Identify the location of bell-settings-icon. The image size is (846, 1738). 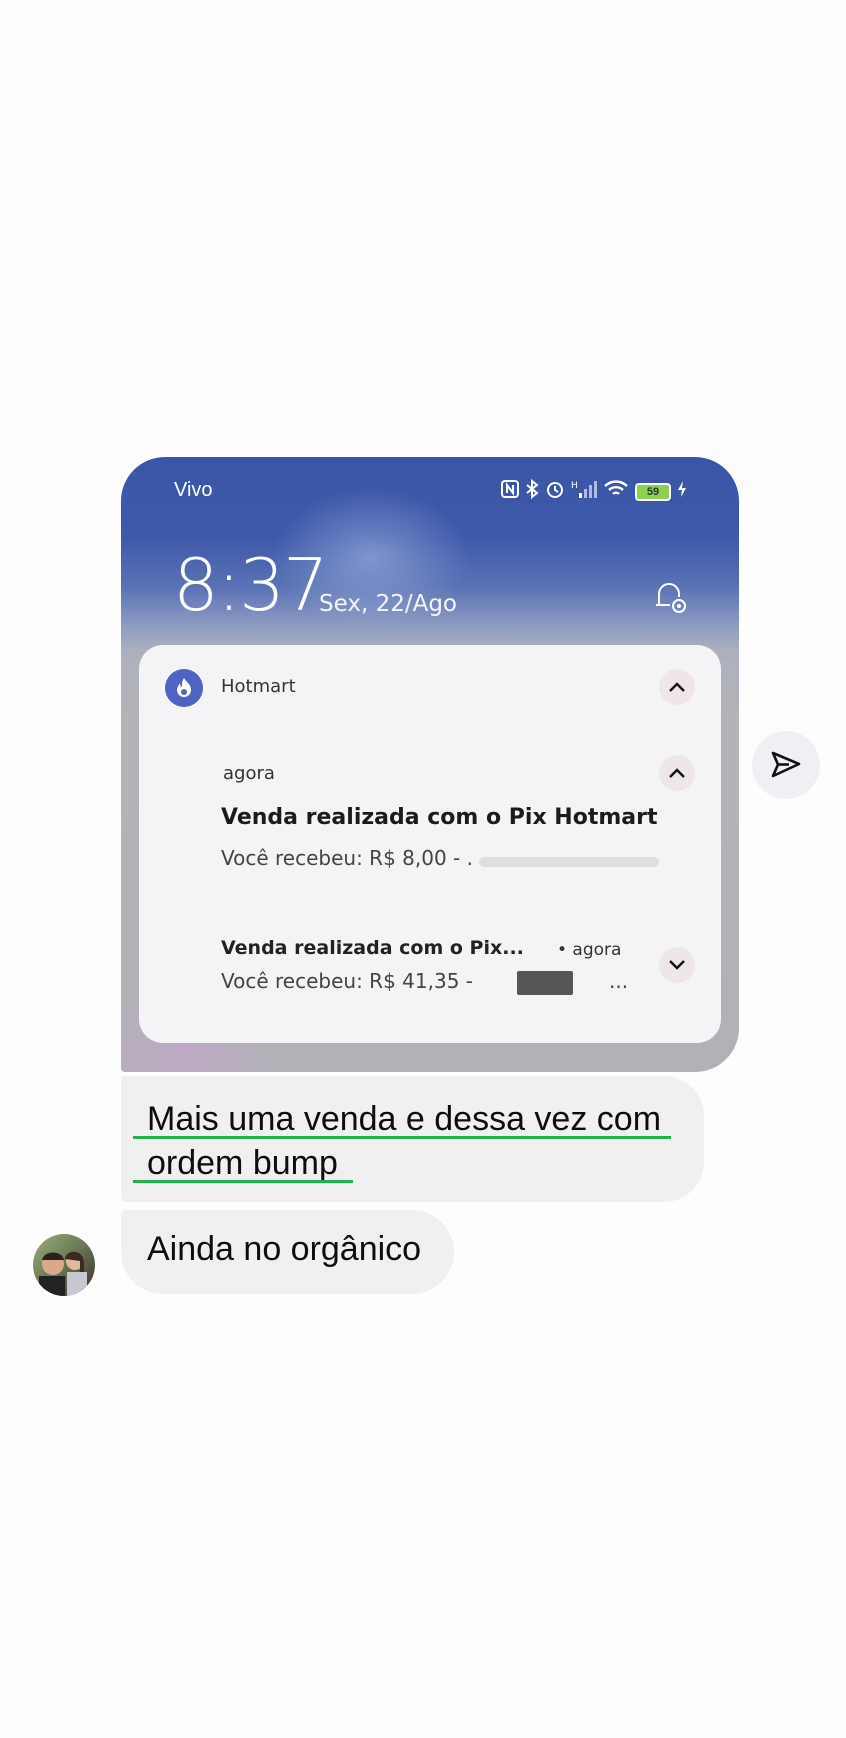
(670, 598).